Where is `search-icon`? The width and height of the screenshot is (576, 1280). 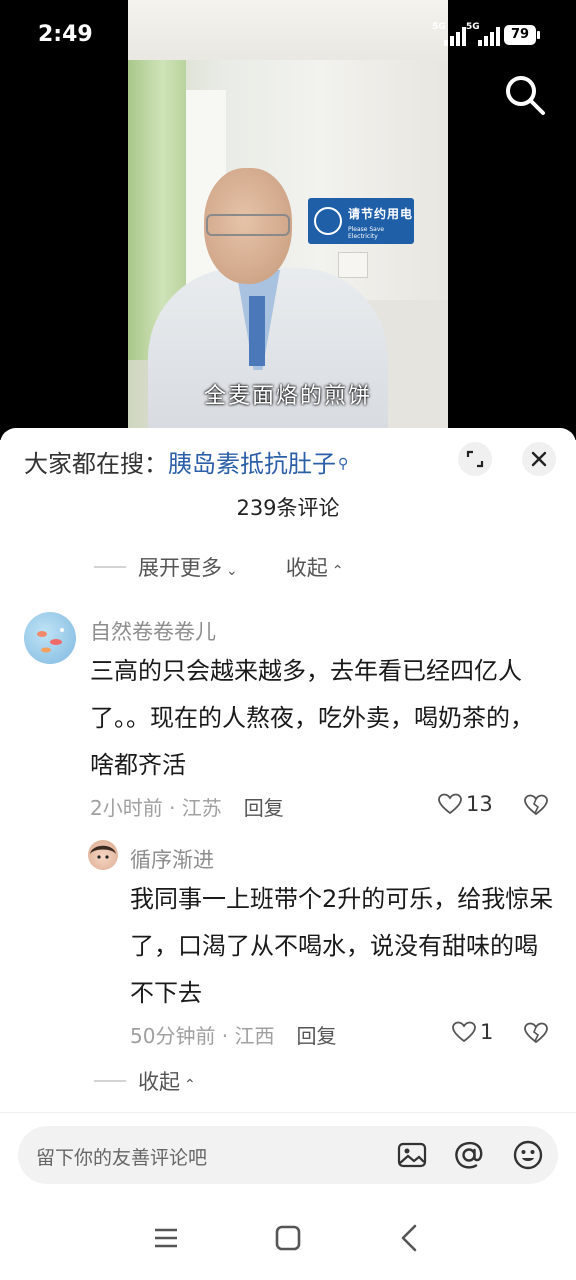
search-icon is located at coordinates (525, 95).